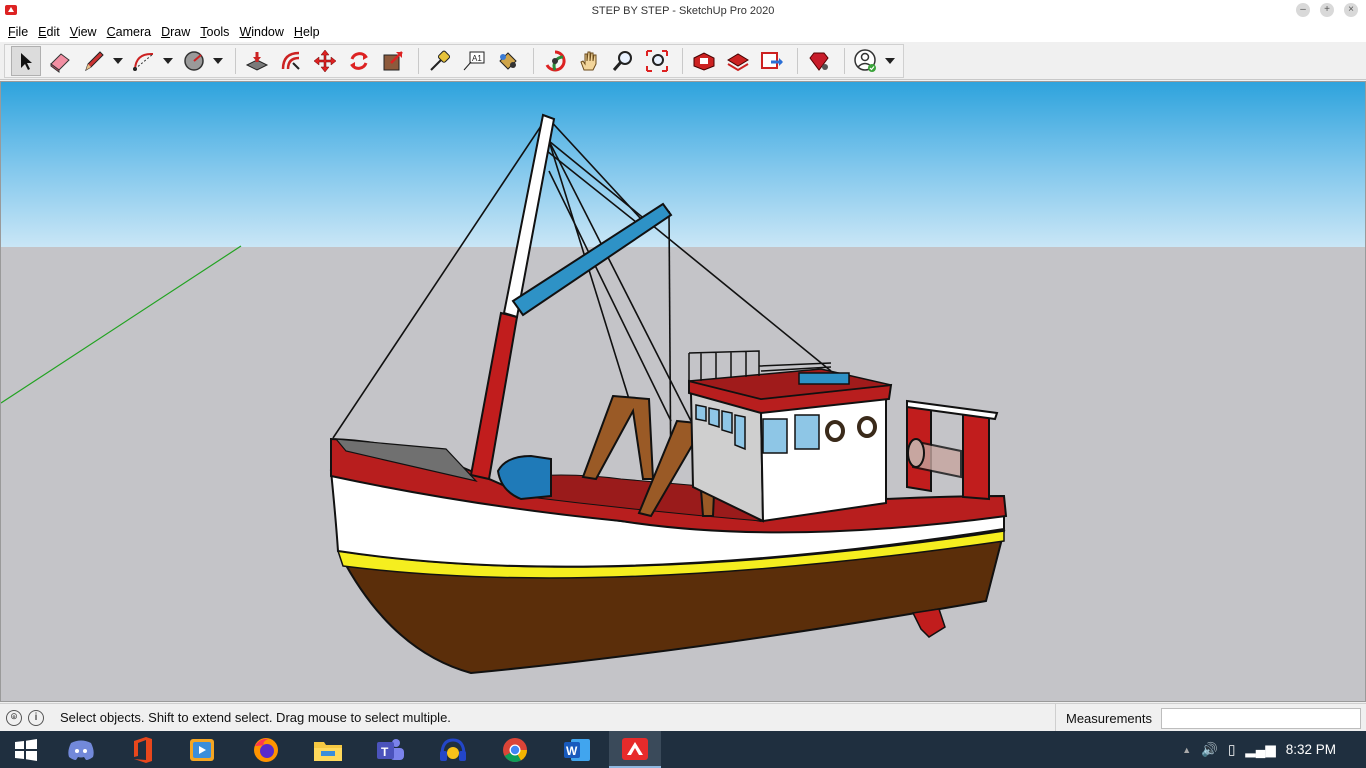 The width and height of the screenshot is (1366, 768). I want to click on menu-file: File, so click(18, 32).